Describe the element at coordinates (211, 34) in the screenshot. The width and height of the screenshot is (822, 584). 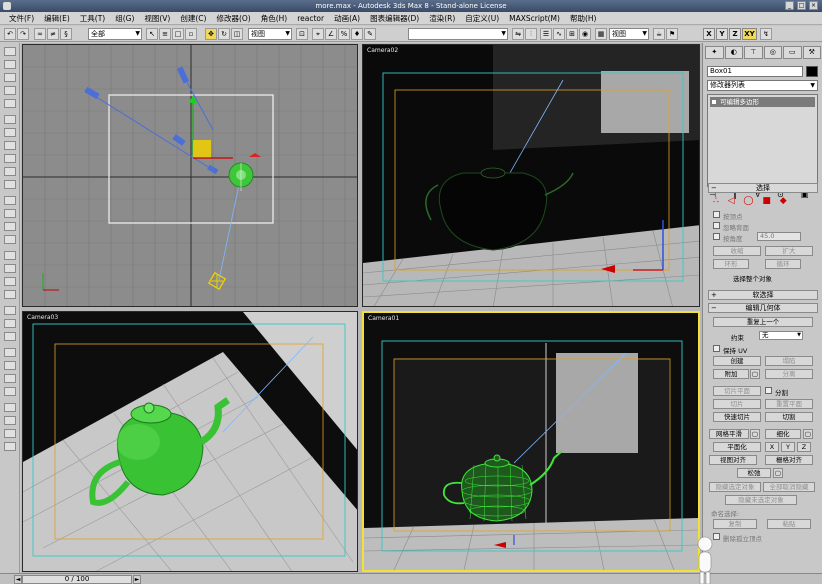
I see `move-icon: ✥` at that location.